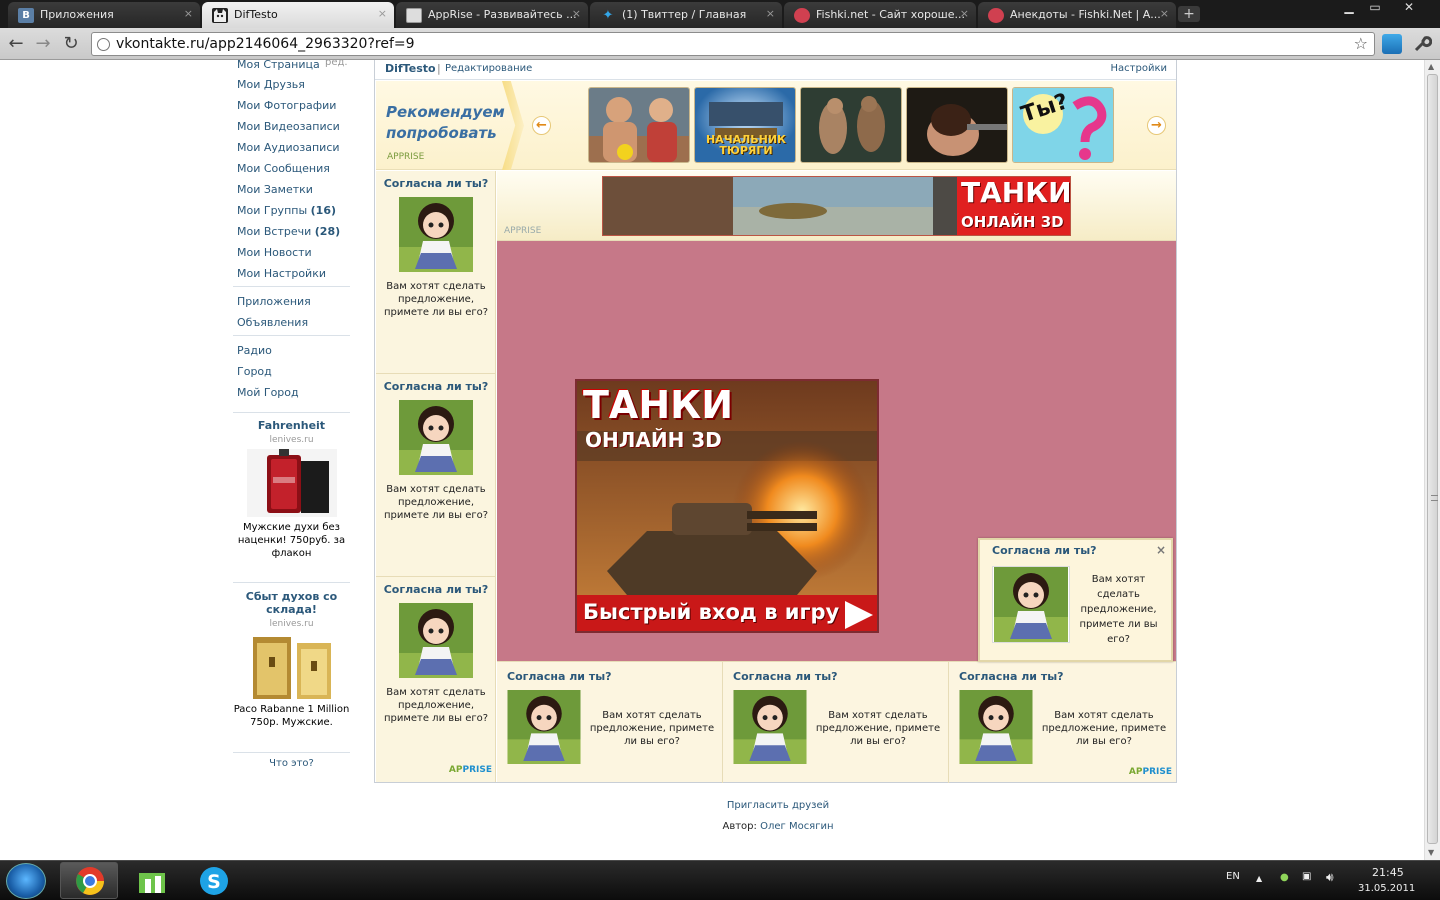 The width and height of the screenshot is (1440, 900). Describe the element at coordinates (1349, 7) in the screenshot. I see `minimize-window-icon: ▁` at that location.